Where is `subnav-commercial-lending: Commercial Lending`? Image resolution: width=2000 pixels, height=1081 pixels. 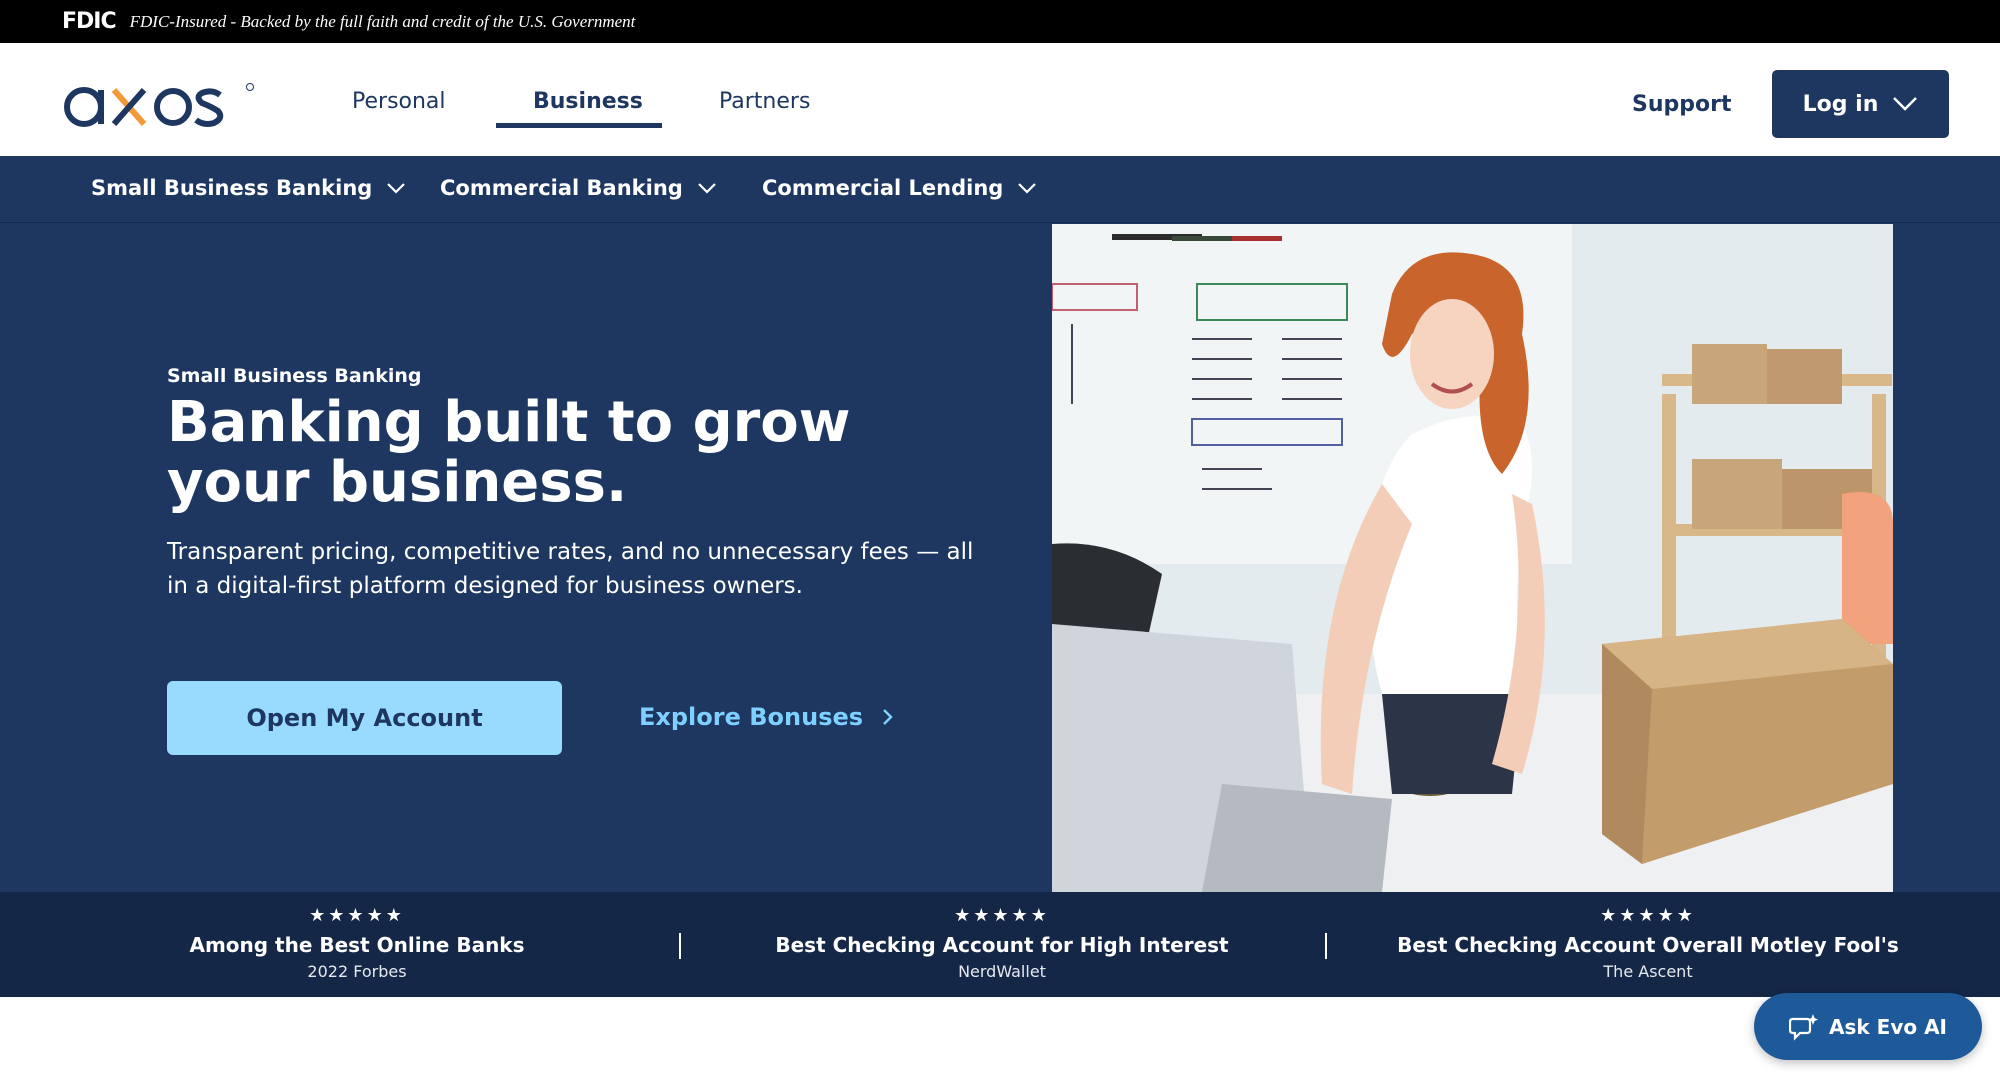
subnav-commercial-lending: Commercial Lending is located at coordinates (899, 188).